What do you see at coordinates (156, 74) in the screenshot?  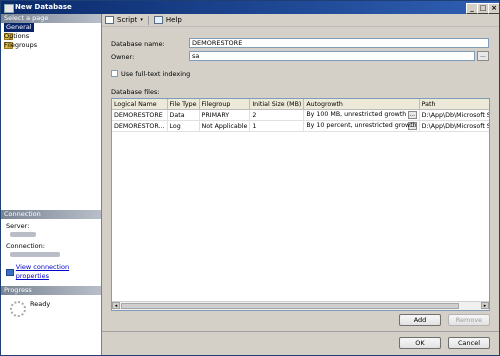 I see `fulltext-label: Use full-text indexing` at bounding box center [156, 74].